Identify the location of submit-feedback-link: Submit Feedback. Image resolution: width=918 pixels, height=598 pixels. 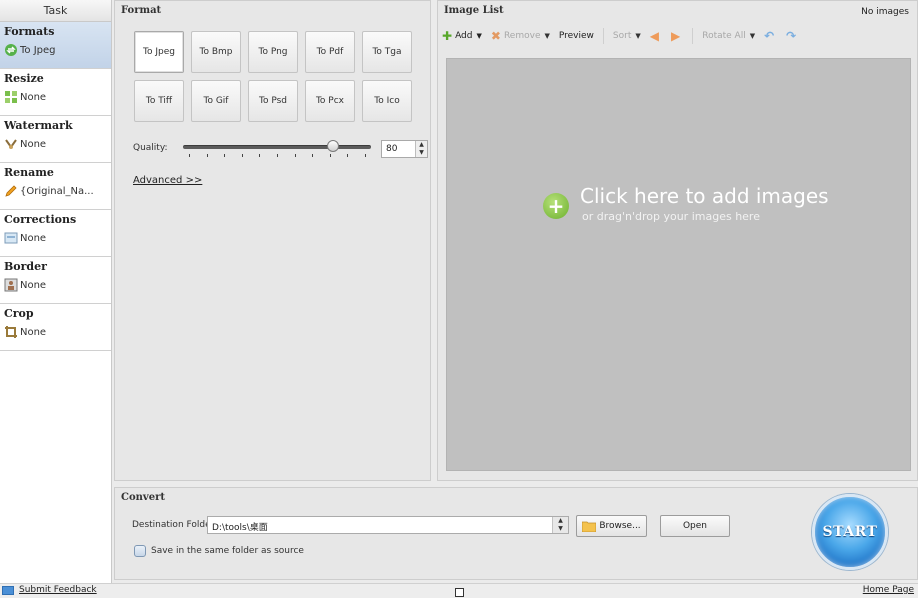
(49, 590).